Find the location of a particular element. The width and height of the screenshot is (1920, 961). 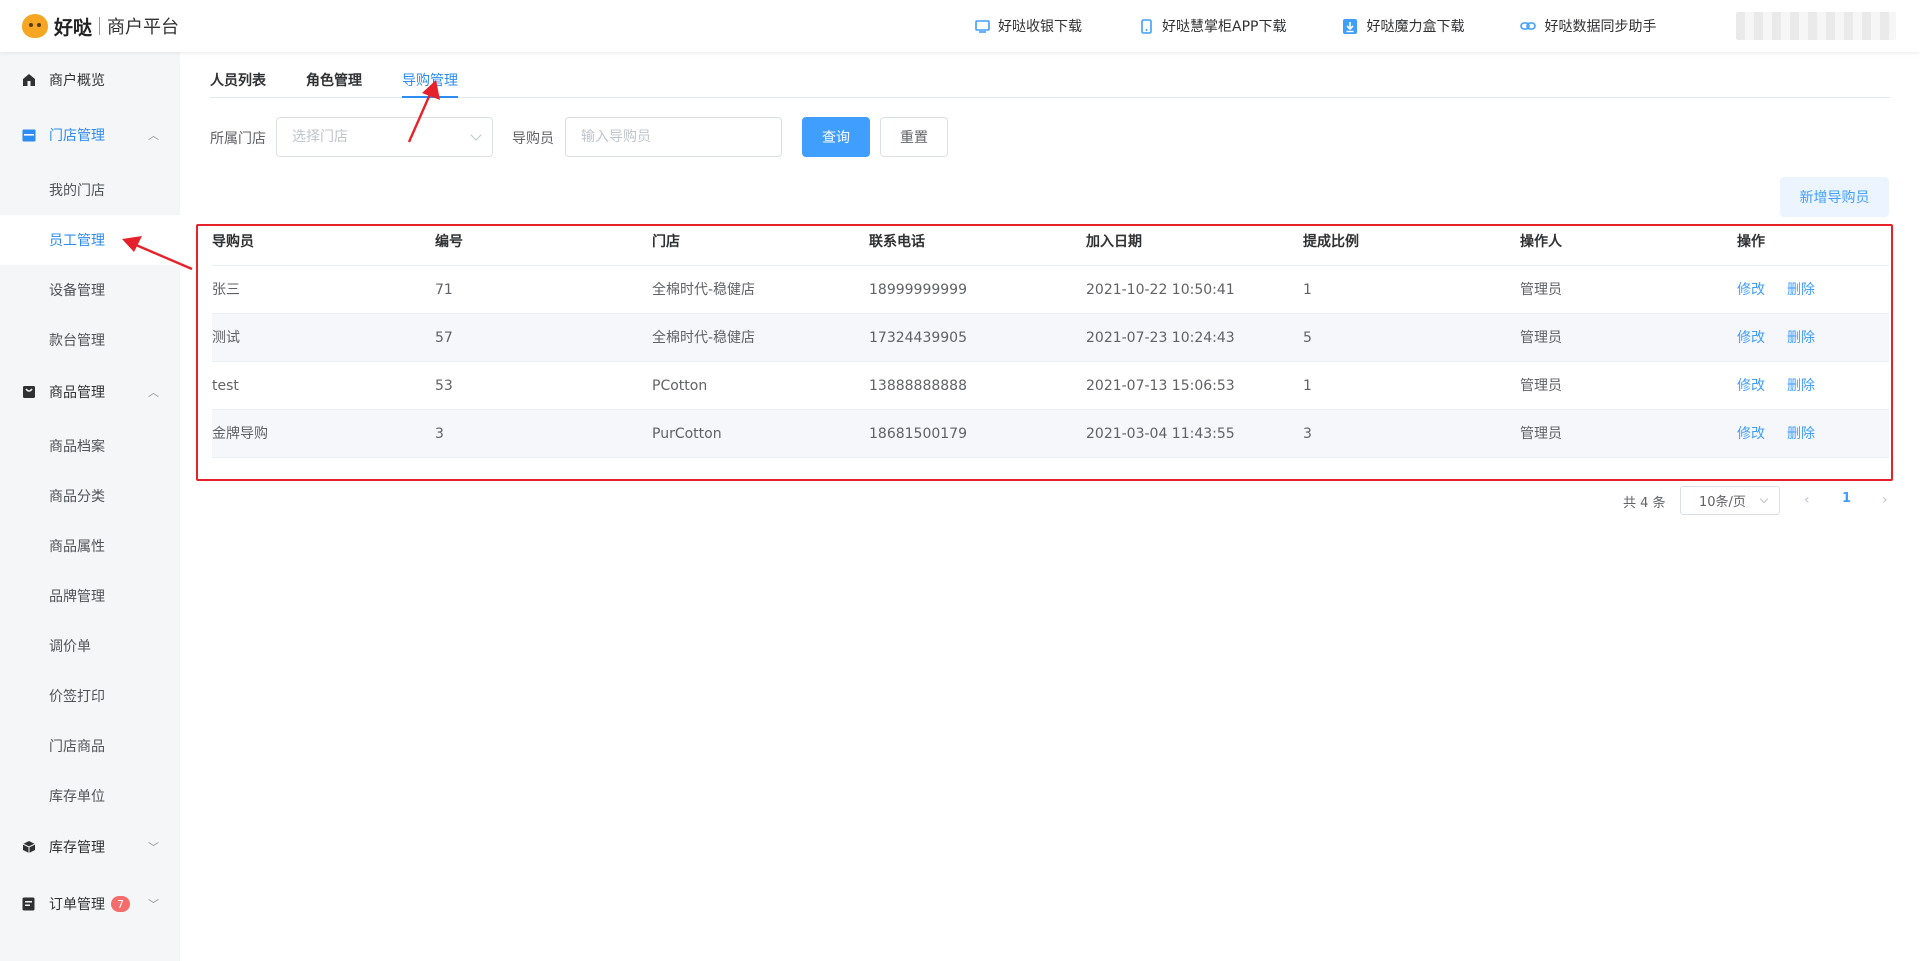

store-select-input is located at coordinates (392, 137).